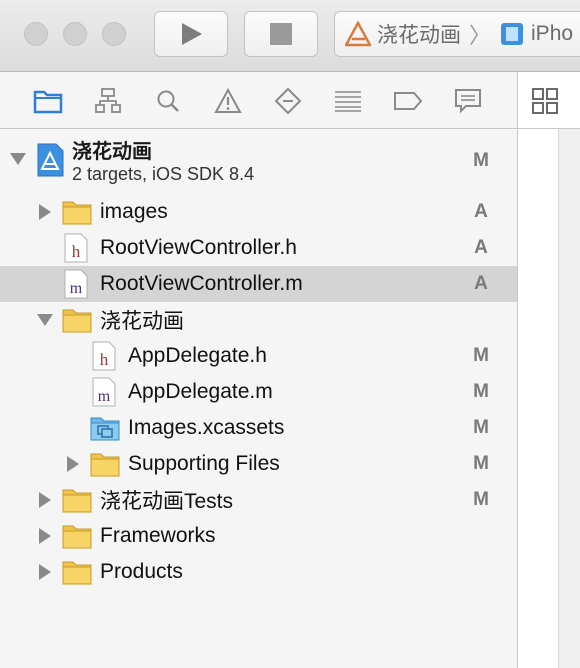  I want to click on run-button, so click(191, 34).